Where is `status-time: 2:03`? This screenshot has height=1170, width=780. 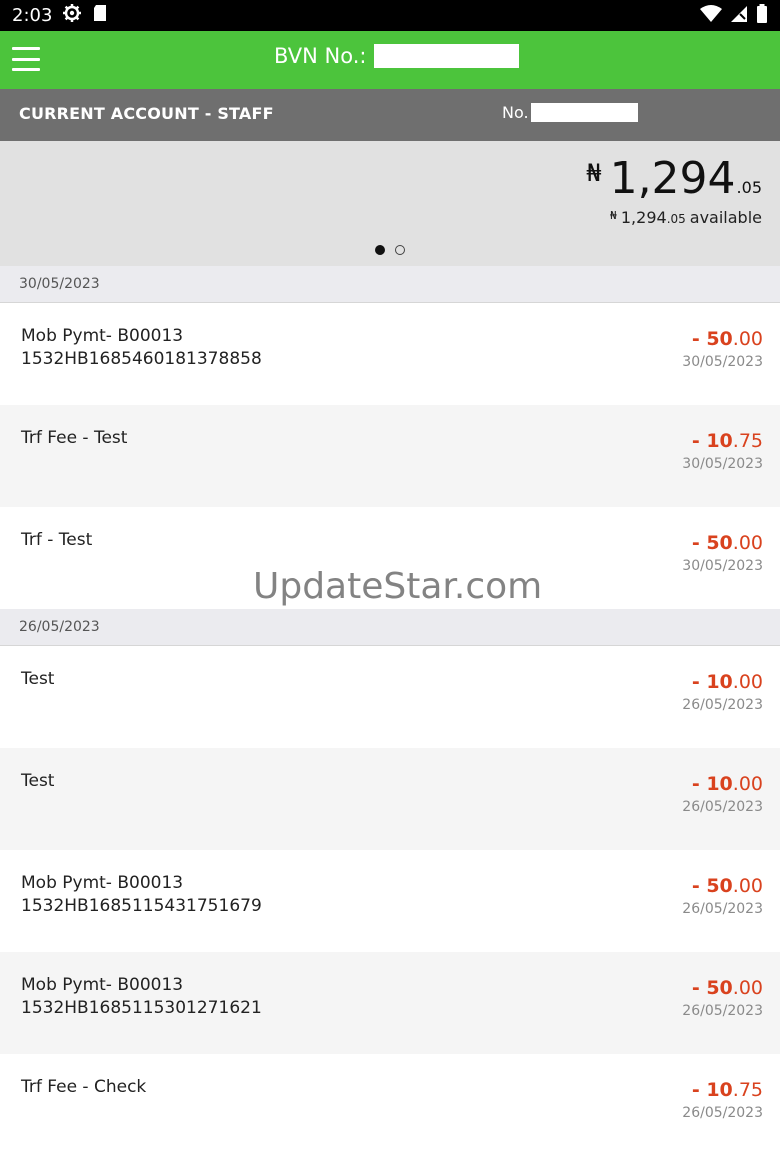 status-time: 2:03 is located at coordinates (32, 15).